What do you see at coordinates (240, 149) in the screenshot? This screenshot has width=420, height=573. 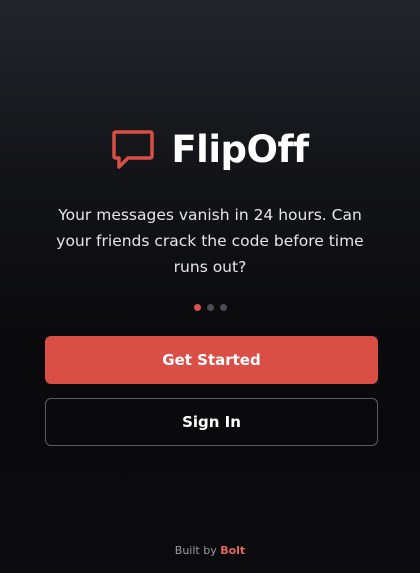 I see `app-name: FlipOff` at bounding box center [240, 149].